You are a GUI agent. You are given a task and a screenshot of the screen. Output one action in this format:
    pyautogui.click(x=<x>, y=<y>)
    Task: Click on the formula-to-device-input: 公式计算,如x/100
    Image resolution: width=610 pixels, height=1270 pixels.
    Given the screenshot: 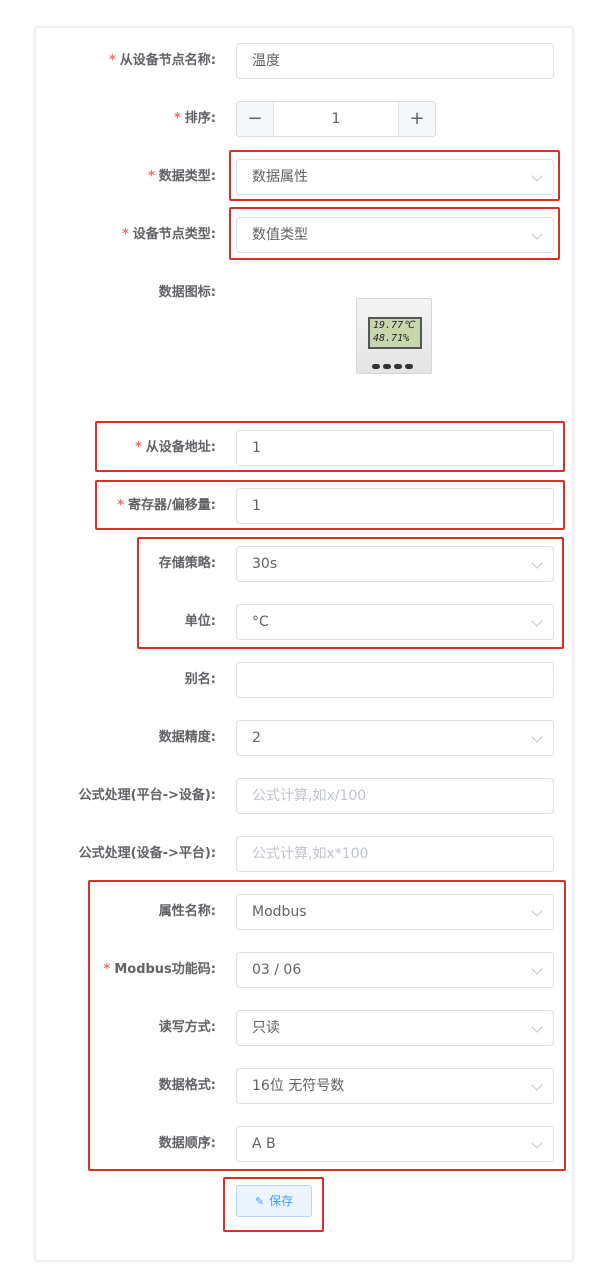 What is the action you would take?
    pyautogui.click(x=395, y=796)
    